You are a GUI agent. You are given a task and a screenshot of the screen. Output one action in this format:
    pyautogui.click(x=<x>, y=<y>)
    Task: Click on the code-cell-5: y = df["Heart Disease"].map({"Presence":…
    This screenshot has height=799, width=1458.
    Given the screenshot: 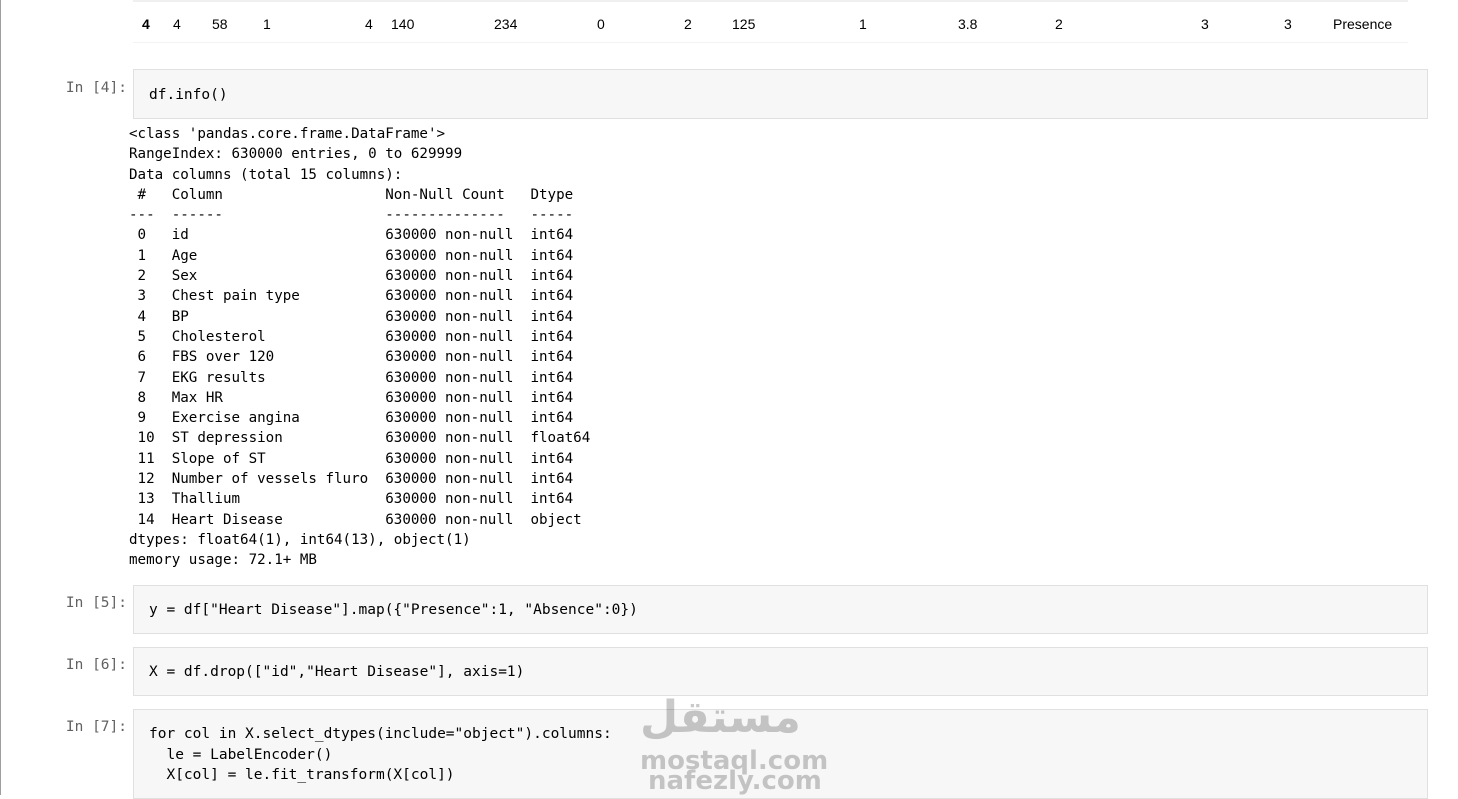 What is the action you would take?
    pyautogui.click(x=780, y=609)
    